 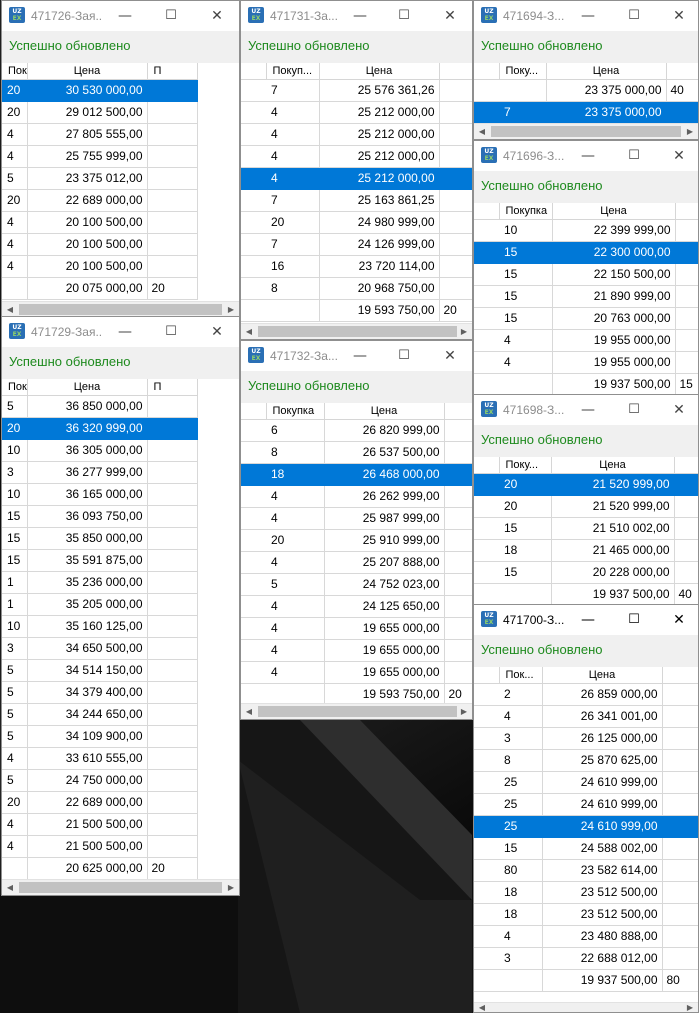 What do you see at coordinates (356, 452) in the screenshot?
I see `table-row: 8 26 537 500,00` at bounding box center [356, 452].